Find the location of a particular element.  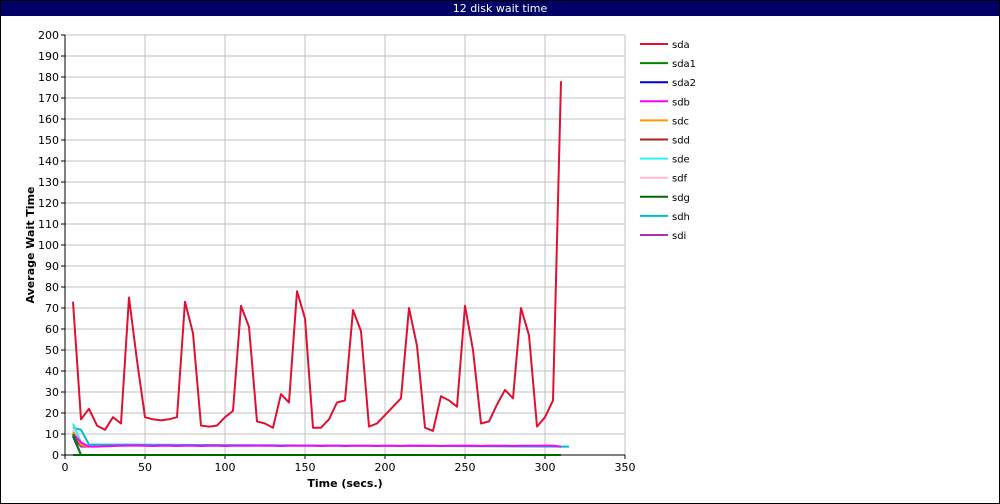

legend-label-sdf: sdf is located at coordinates (680, 179).